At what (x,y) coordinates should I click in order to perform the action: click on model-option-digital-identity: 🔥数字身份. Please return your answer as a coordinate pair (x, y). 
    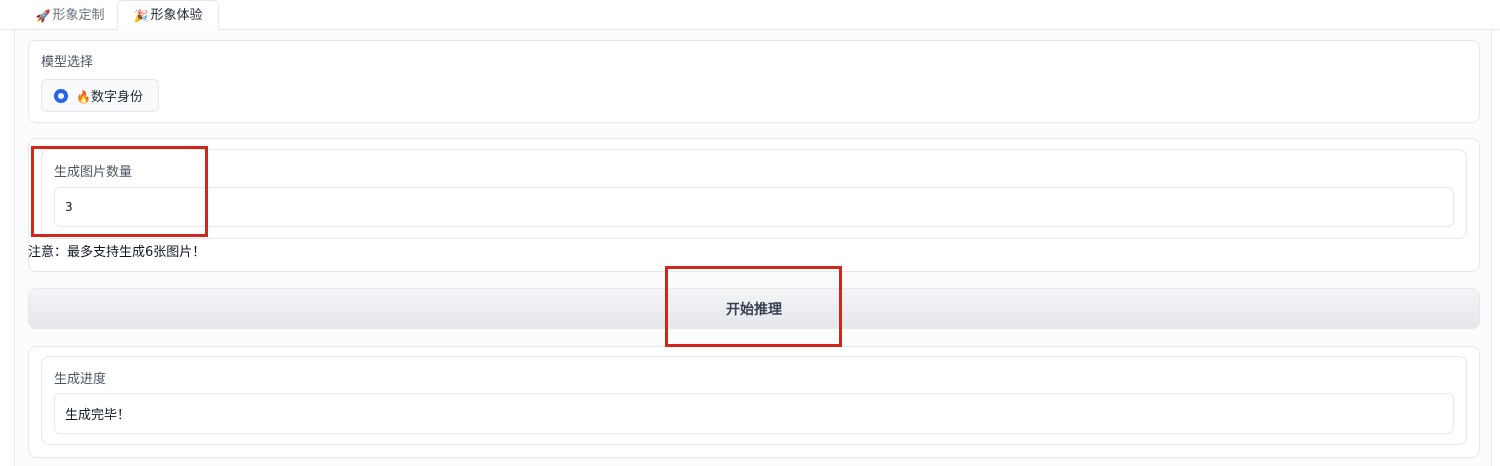
    Looking at the image, I should click on (100, 95).